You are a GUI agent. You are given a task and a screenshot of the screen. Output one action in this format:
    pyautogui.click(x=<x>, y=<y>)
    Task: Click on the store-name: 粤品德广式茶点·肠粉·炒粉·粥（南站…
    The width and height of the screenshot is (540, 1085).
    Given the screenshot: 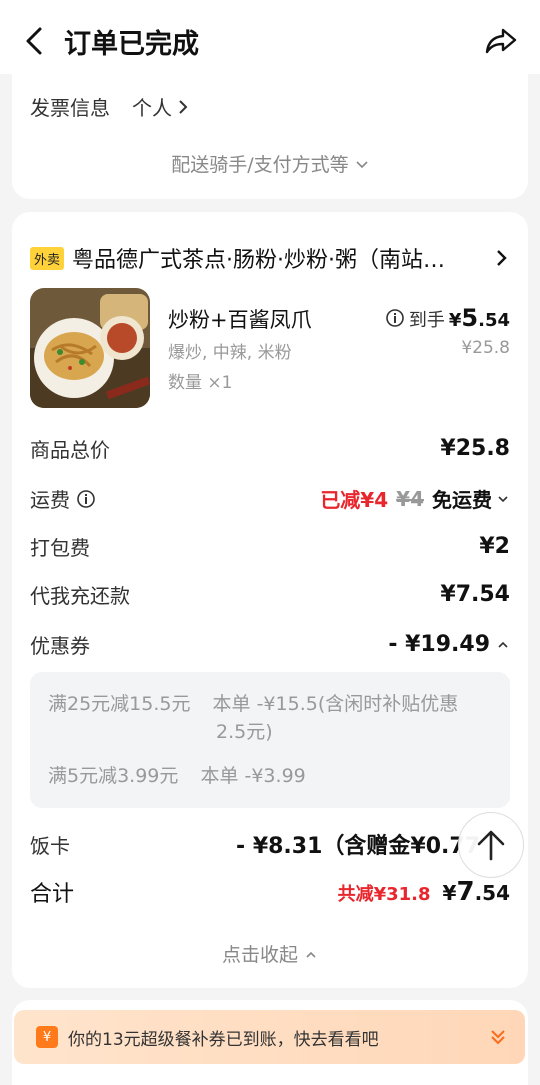 What is the action you would take?
    pyautogui.click(x=258, y=260)
    